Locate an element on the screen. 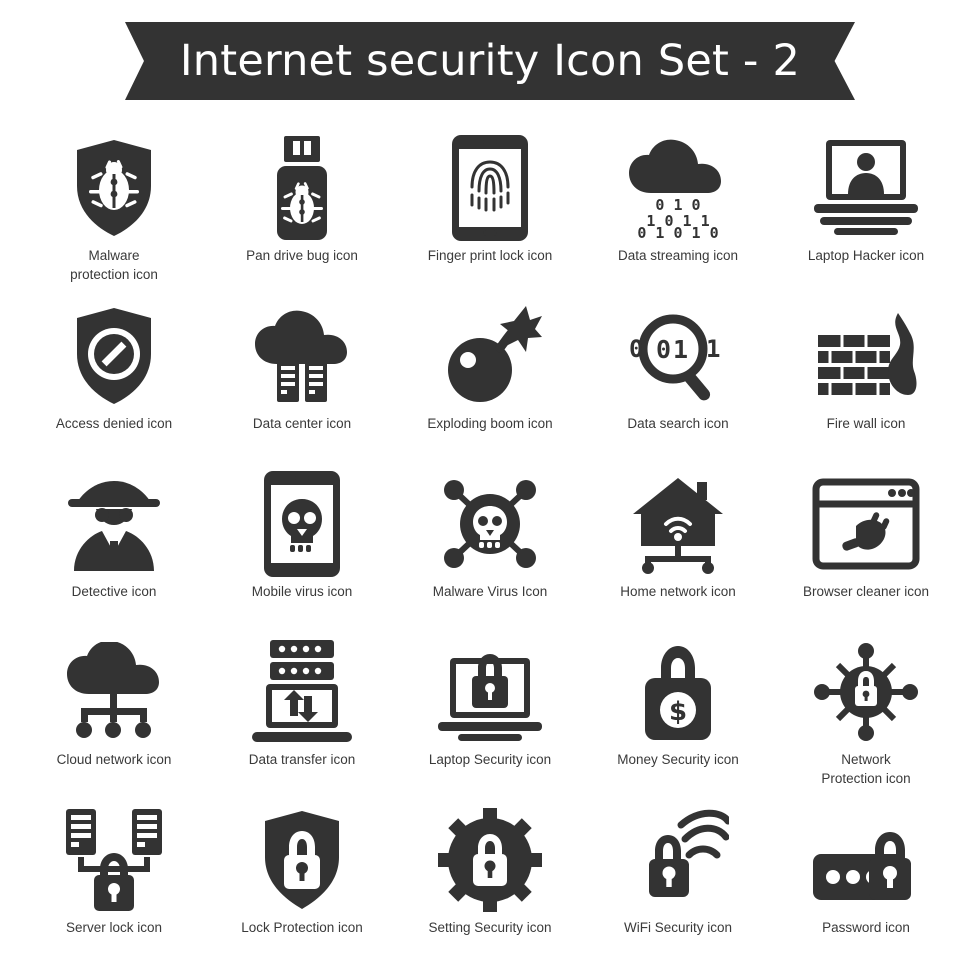 This screenshot has width=980, height=980. icon-cell-money-security: $ Money Security icon is located at coordinates (678, 716).